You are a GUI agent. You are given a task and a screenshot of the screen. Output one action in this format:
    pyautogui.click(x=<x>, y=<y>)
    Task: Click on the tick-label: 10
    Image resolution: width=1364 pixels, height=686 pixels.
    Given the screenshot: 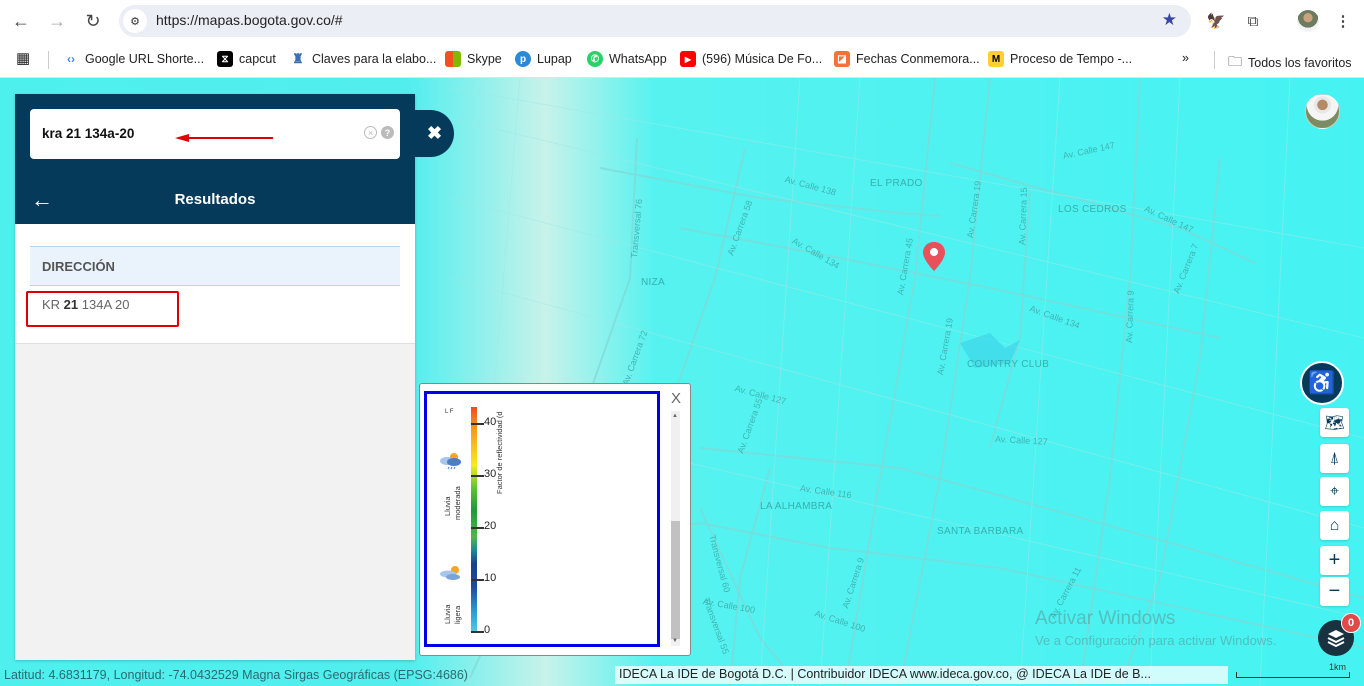 What is the action you would take?
    pyautogui.click(x=490, y=578)
    